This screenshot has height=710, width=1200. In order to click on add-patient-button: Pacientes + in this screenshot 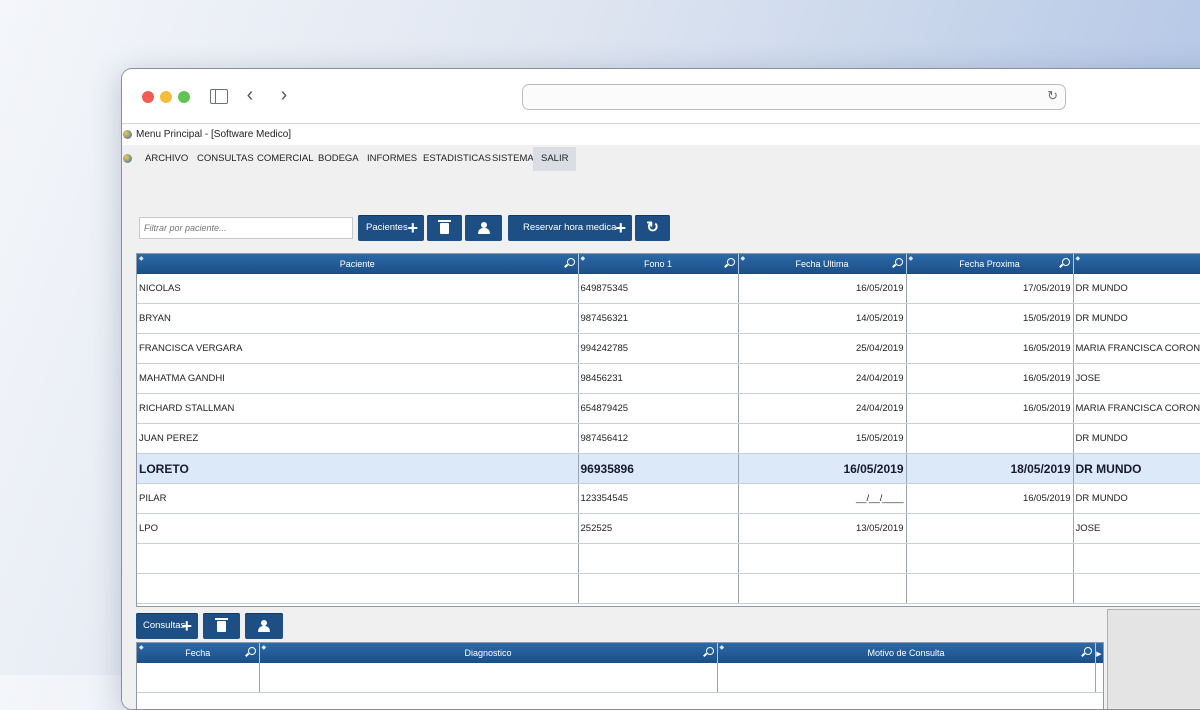, I will do `click(391, 228)`.